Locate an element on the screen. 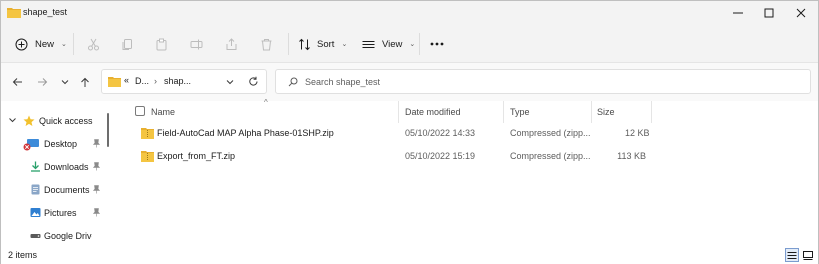 The image size is (819, 264). arrow-right-icon is located at coordinates (42, 82).